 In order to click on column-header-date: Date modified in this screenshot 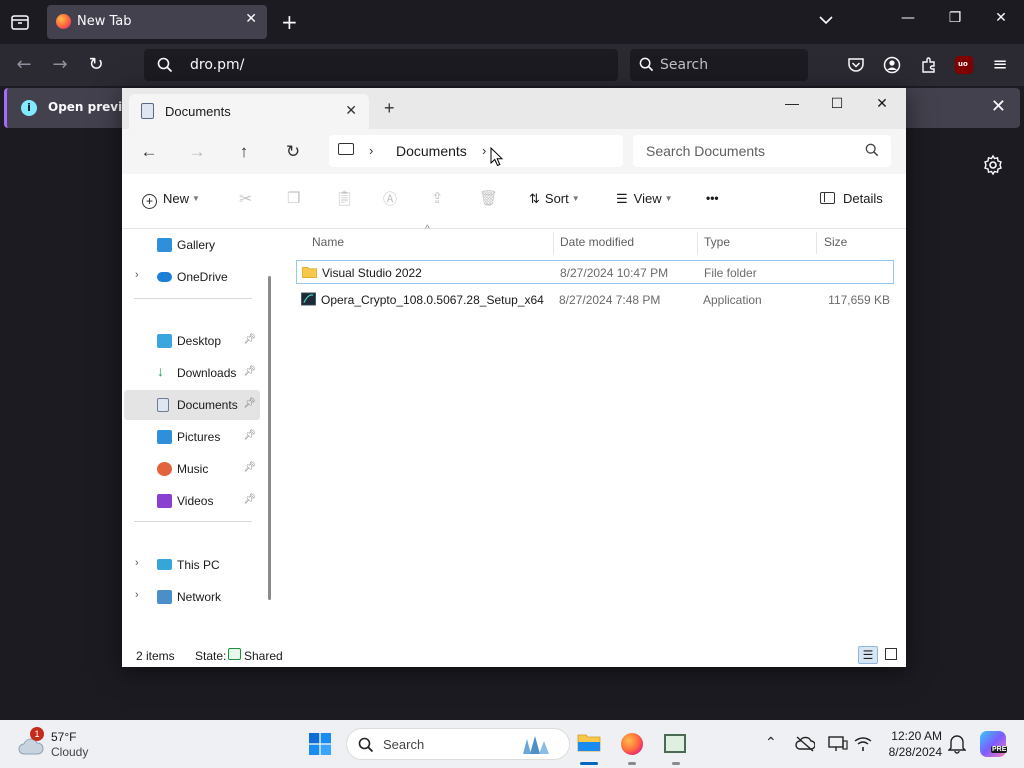, I will do `click(597, 242)`.